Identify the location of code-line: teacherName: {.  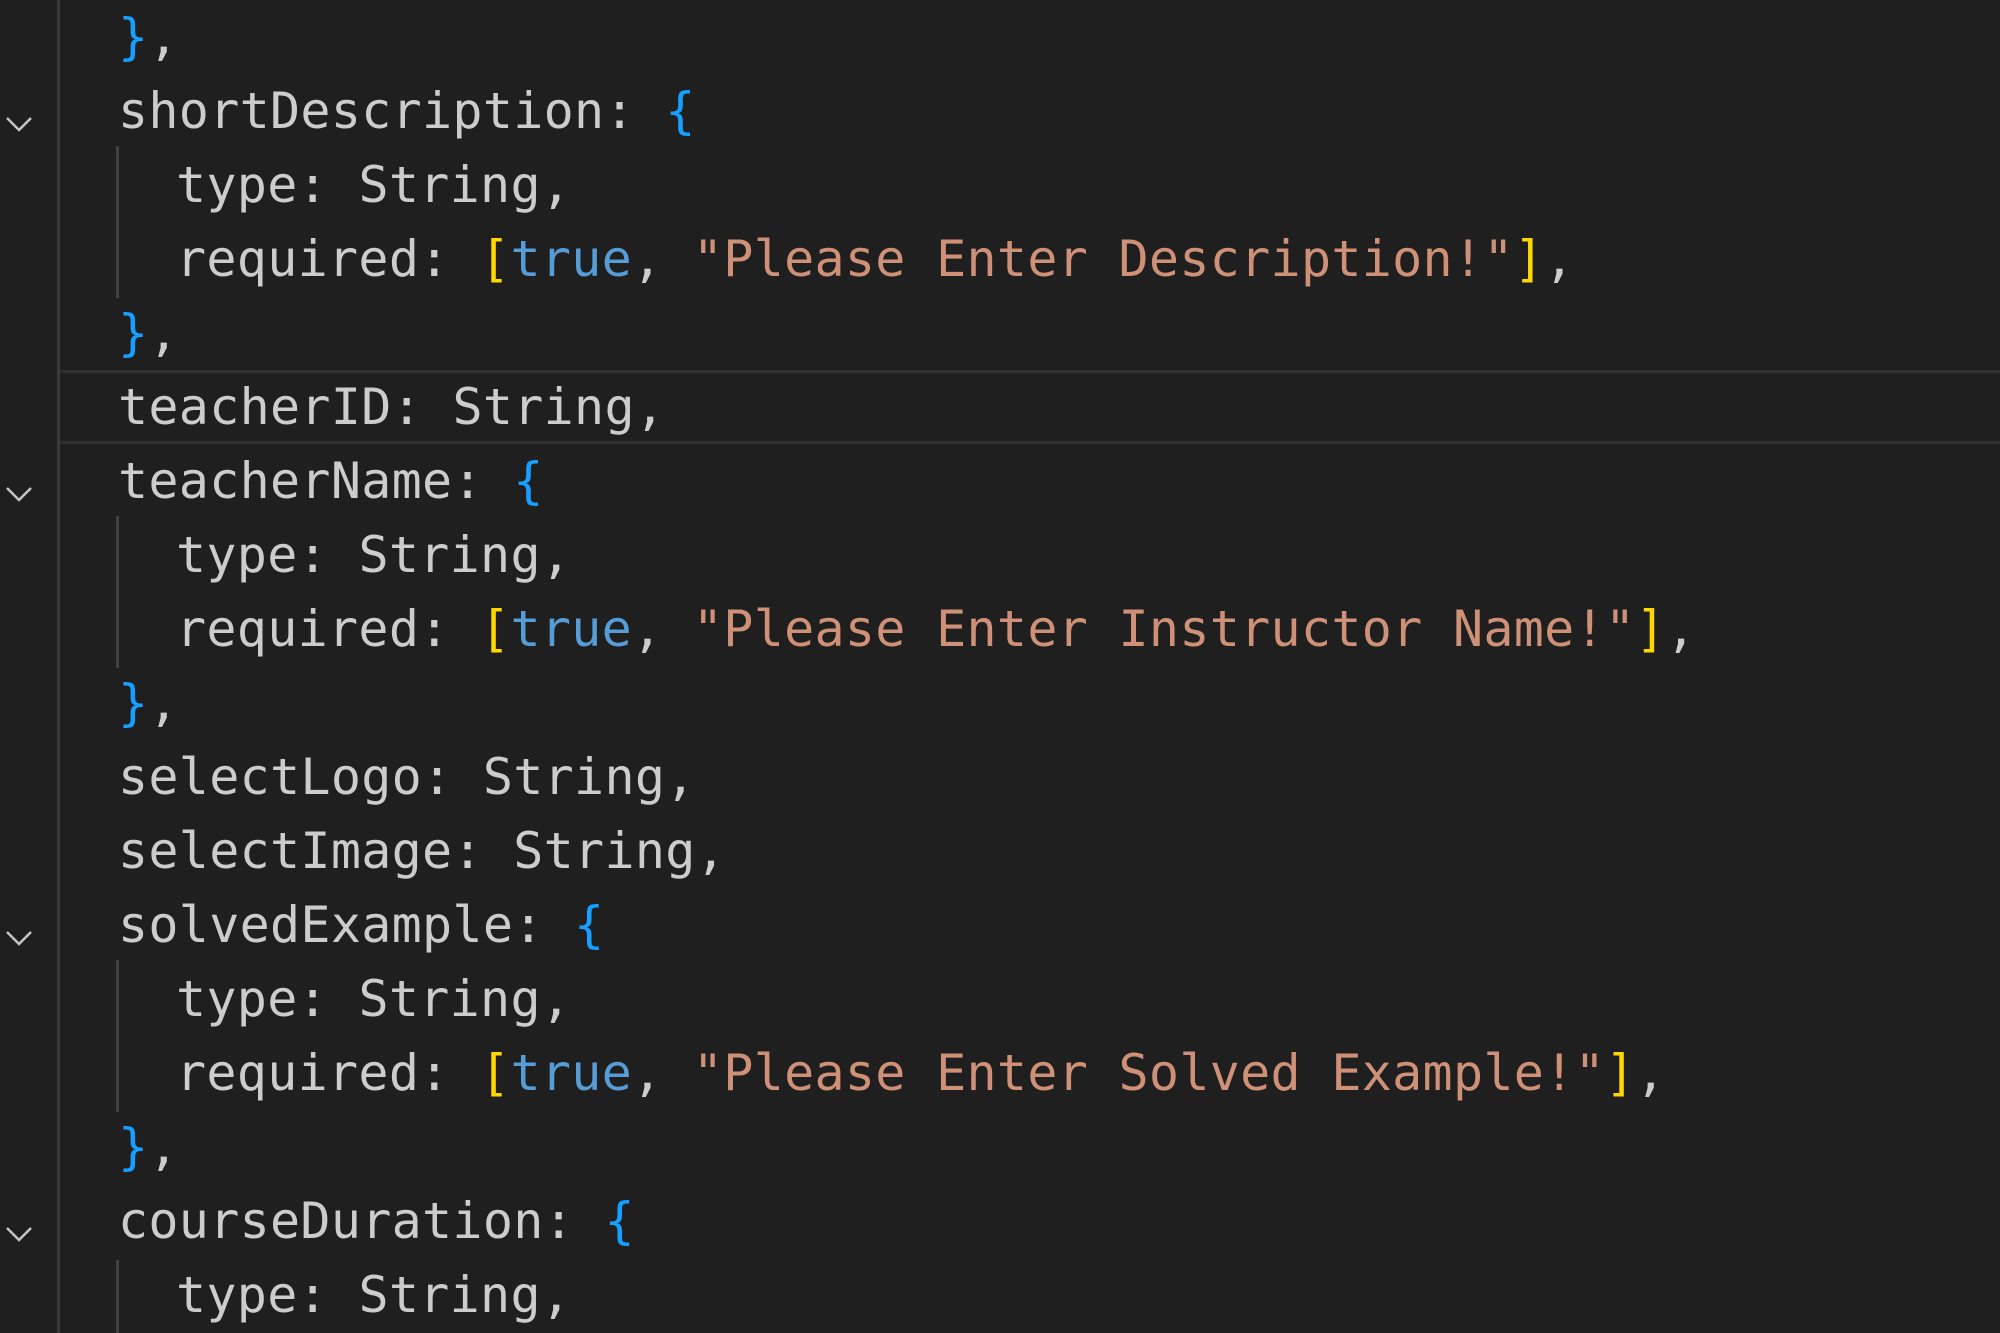
(1000, 481).